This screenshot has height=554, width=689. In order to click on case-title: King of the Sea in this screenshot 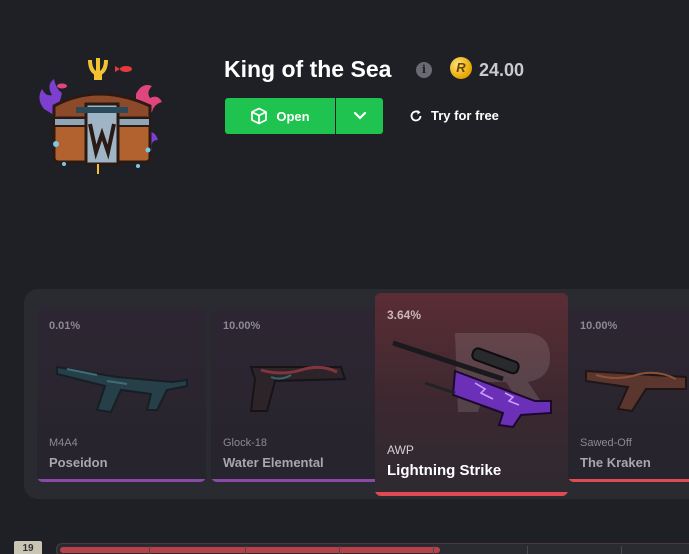, I will do `click(308, 69)`.